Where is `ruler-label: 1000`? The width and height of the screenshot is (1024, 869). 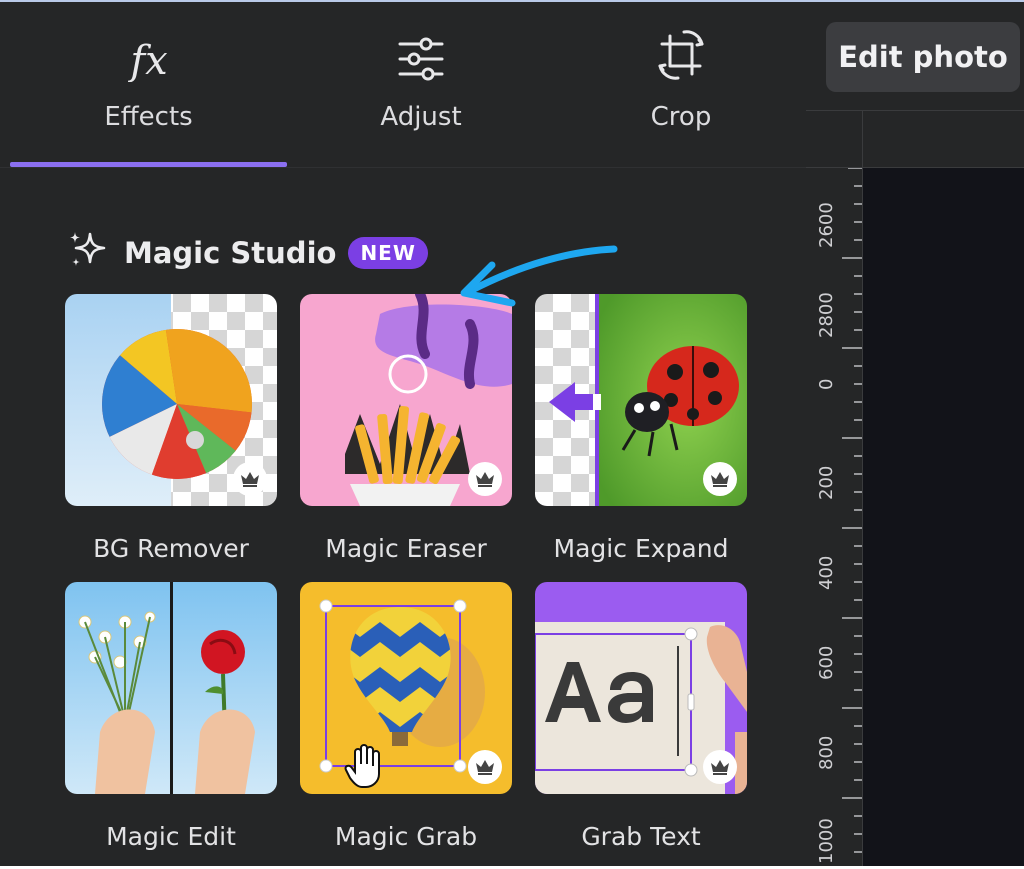
ruler-label: 1000 is located at coordinates (826, 841).